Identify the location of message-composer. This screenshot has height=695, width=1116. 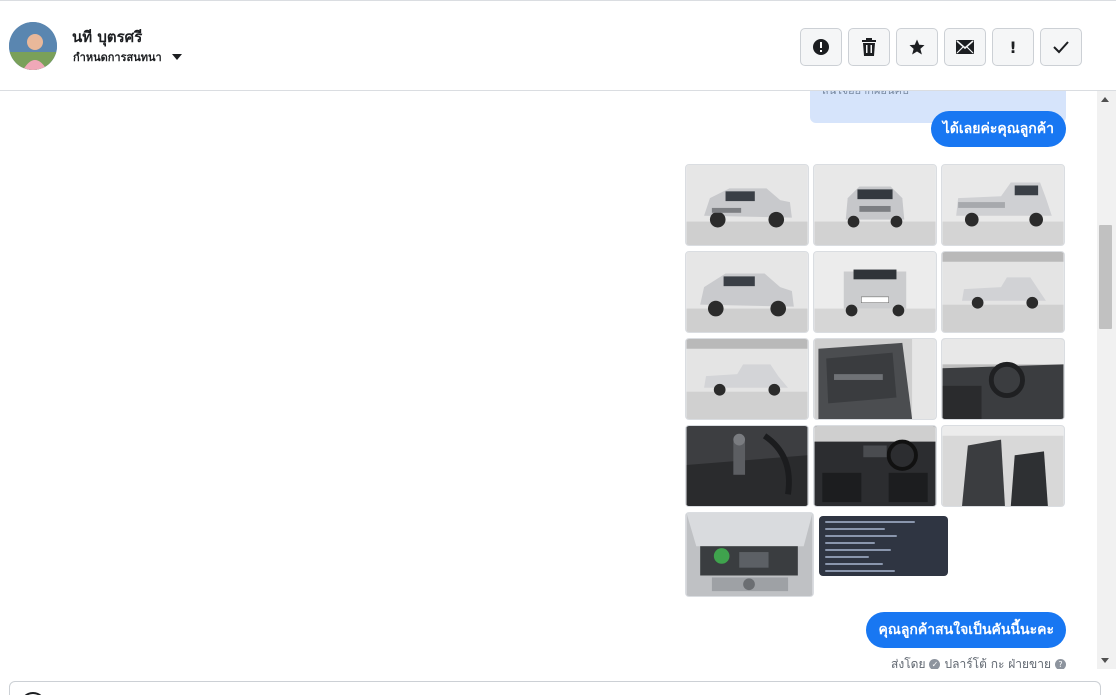
(555, 688).